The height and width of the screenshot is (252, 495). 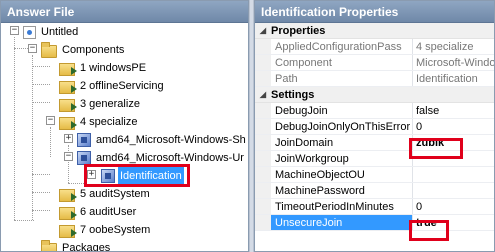 I want to click on tree-node-packages: Packages, so click(x=76, y=245).